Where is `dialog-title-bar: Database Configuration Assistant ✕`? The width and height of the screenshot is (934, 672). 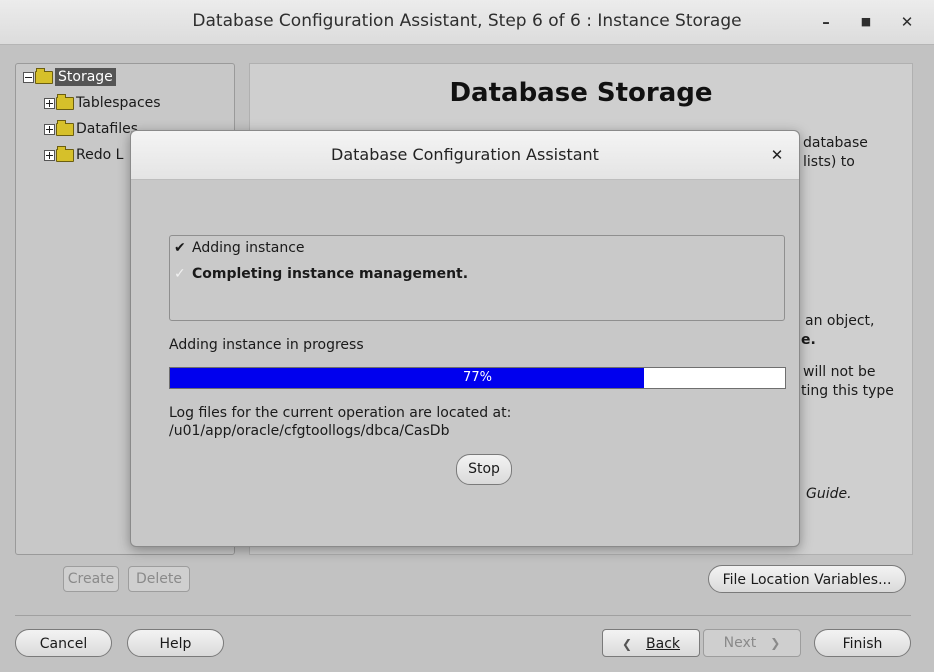
dialog-title-bar: Database Configuration Assistant ✕ is located at coordinates (465, 155).